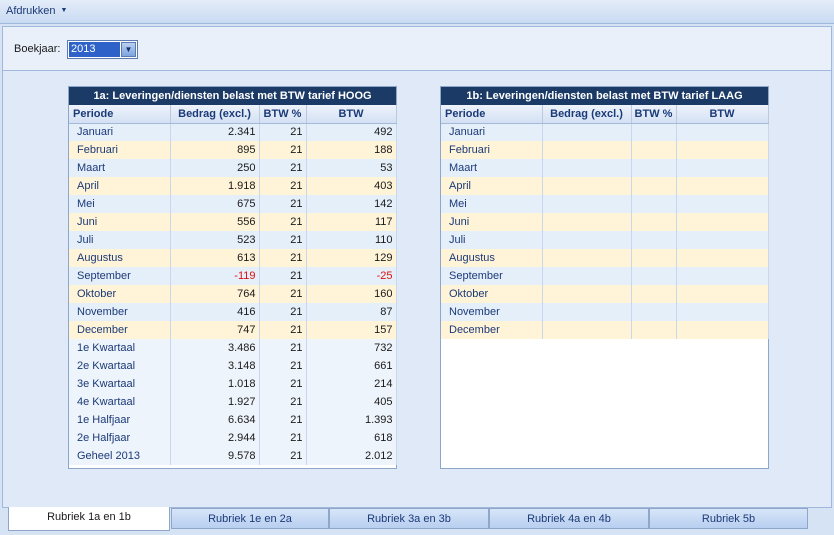 The image size is (834, 535). I want to click on table-row: April, so click(605, 186).